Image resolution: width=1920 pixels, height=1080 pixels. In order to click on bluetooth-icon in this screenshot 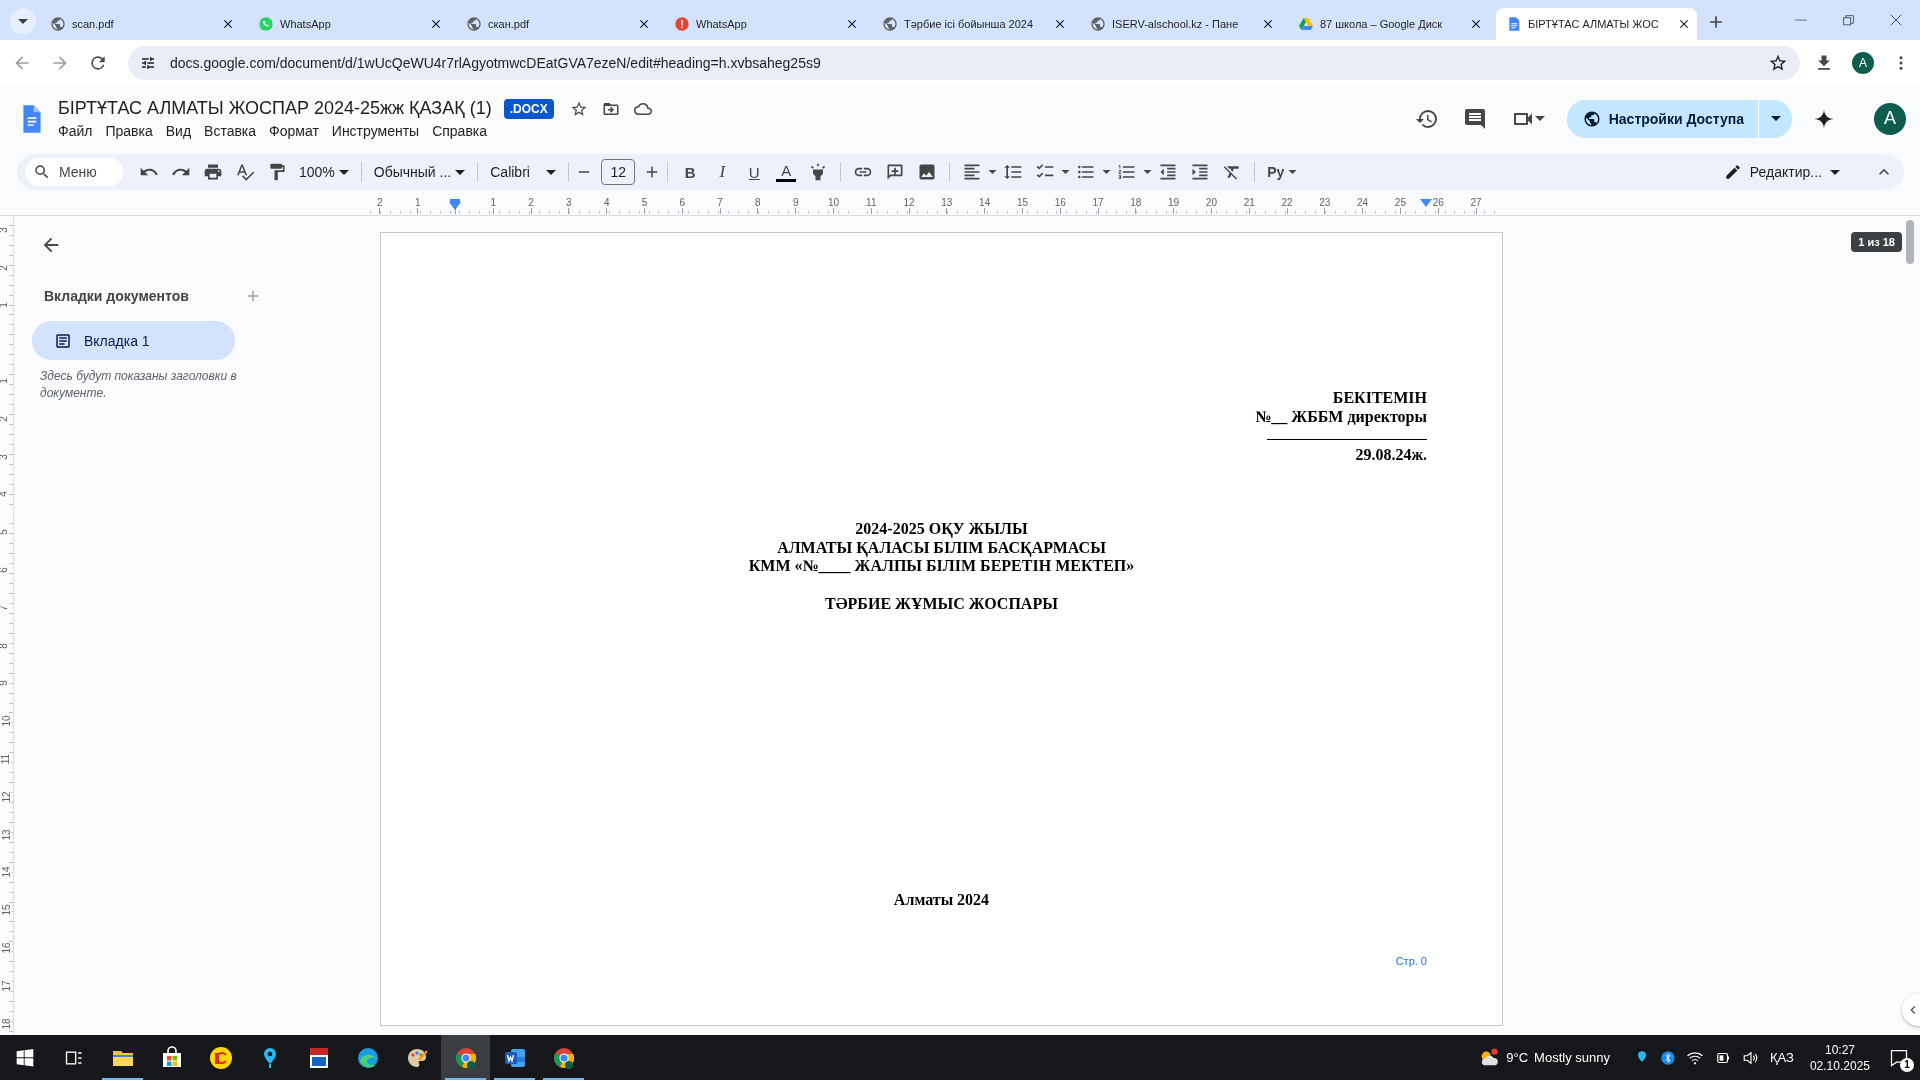, I will do `click(1668, 1057)`.